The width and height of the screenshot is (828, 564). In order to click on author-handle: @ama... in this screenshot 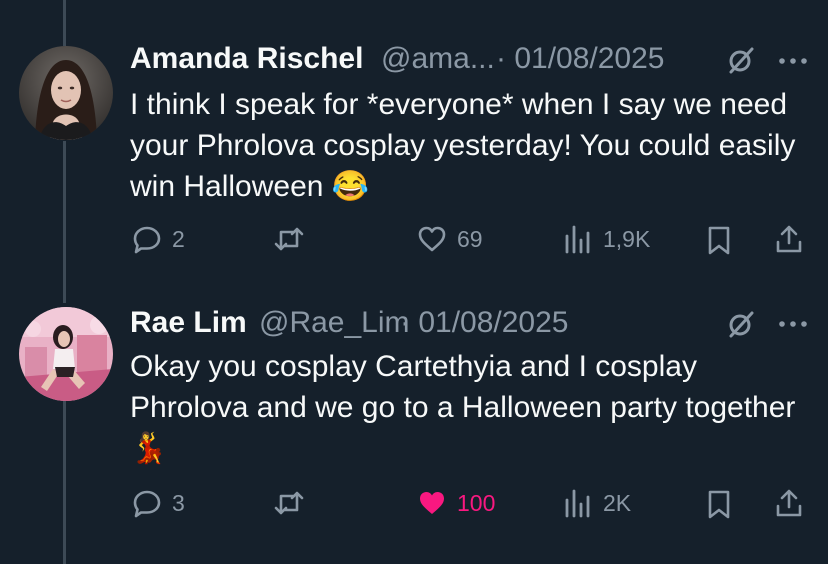, I will do `click(438, 59)`.